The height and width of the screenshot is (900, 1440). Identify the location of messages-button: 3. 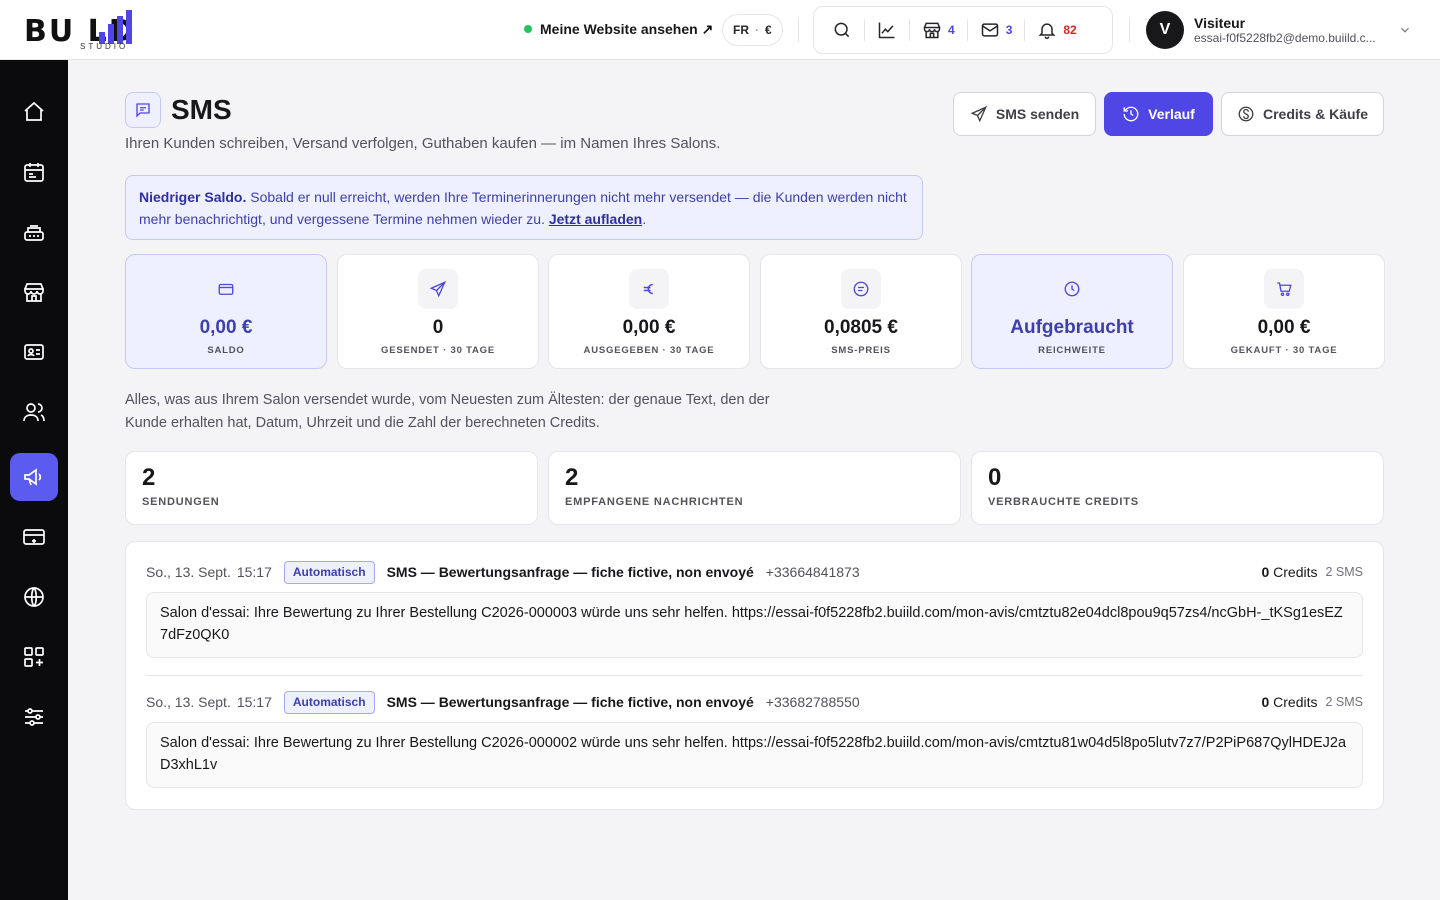
(996, 30).